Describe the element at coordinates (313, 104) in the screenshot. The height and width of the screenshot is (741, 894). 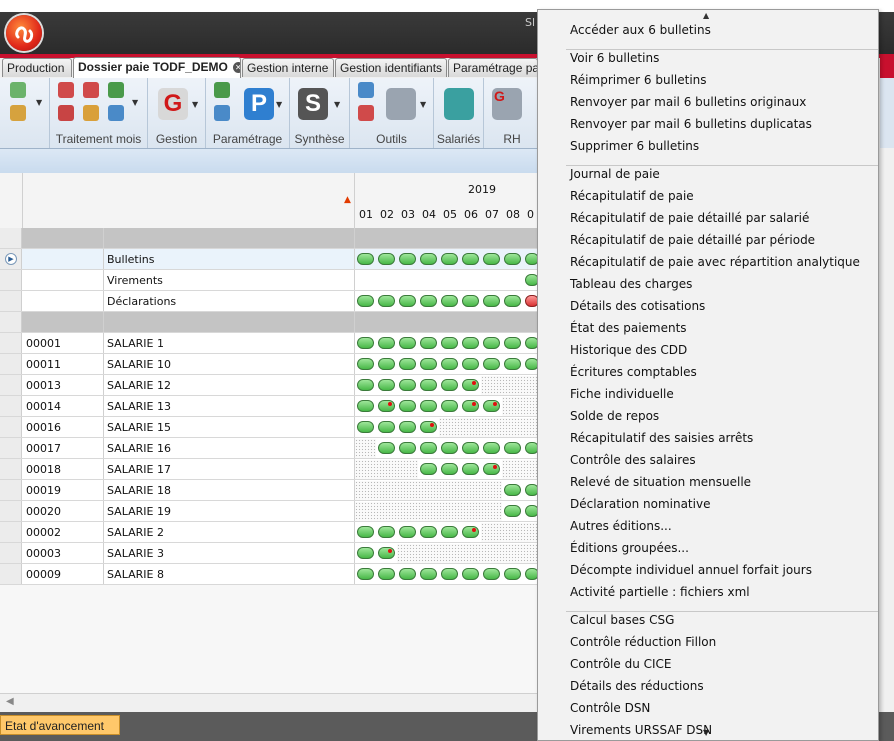
I see `synthese-icon: S` at that location.